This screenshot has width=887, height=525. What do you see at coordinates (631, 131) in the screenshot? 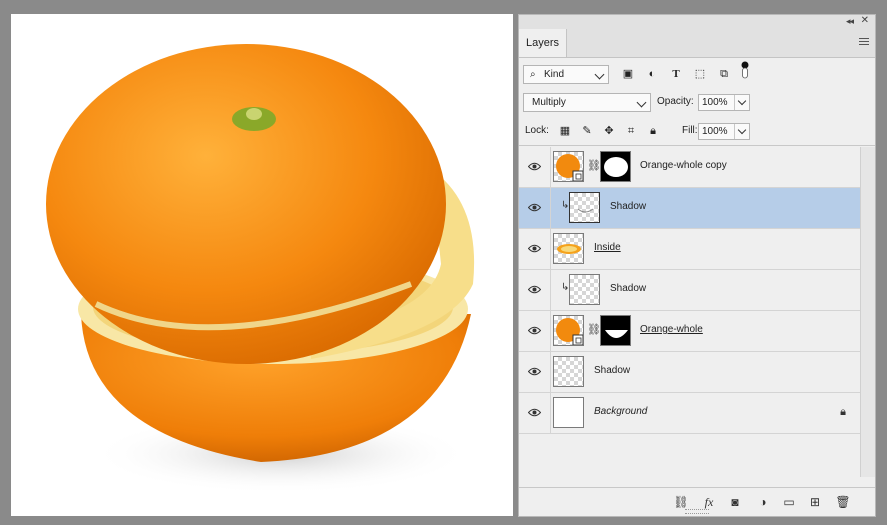
I see `prevent-auto-nesting-icon: ⌗` at bounding box center [631, 131].